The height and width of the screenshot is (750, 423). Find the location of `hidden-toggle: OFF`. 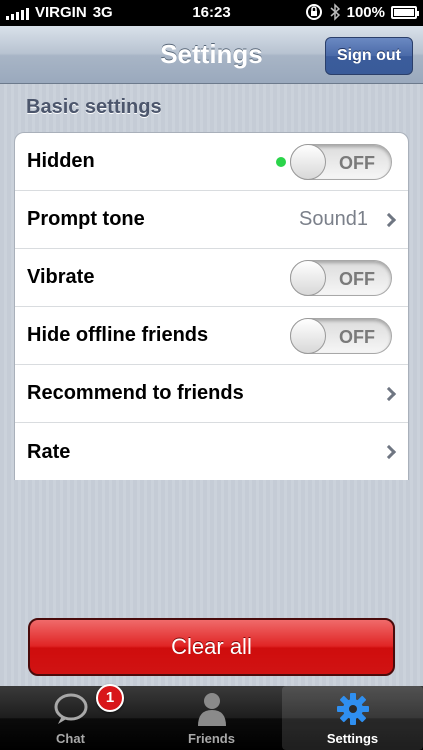

hidden-toggle: OFF is located at coordinates (341, 161).